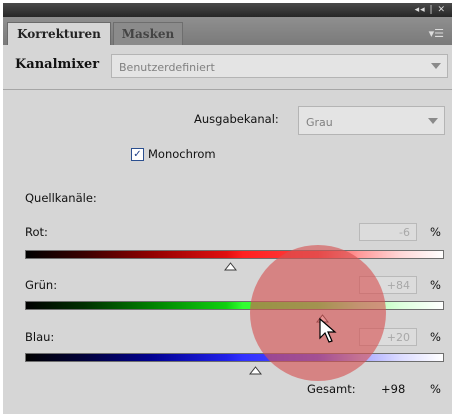  What do you see at coordinates (59, 34) in the screenshot?
I see `tab-korrekturen: Korrekturen` at bounding box center [59, 34].